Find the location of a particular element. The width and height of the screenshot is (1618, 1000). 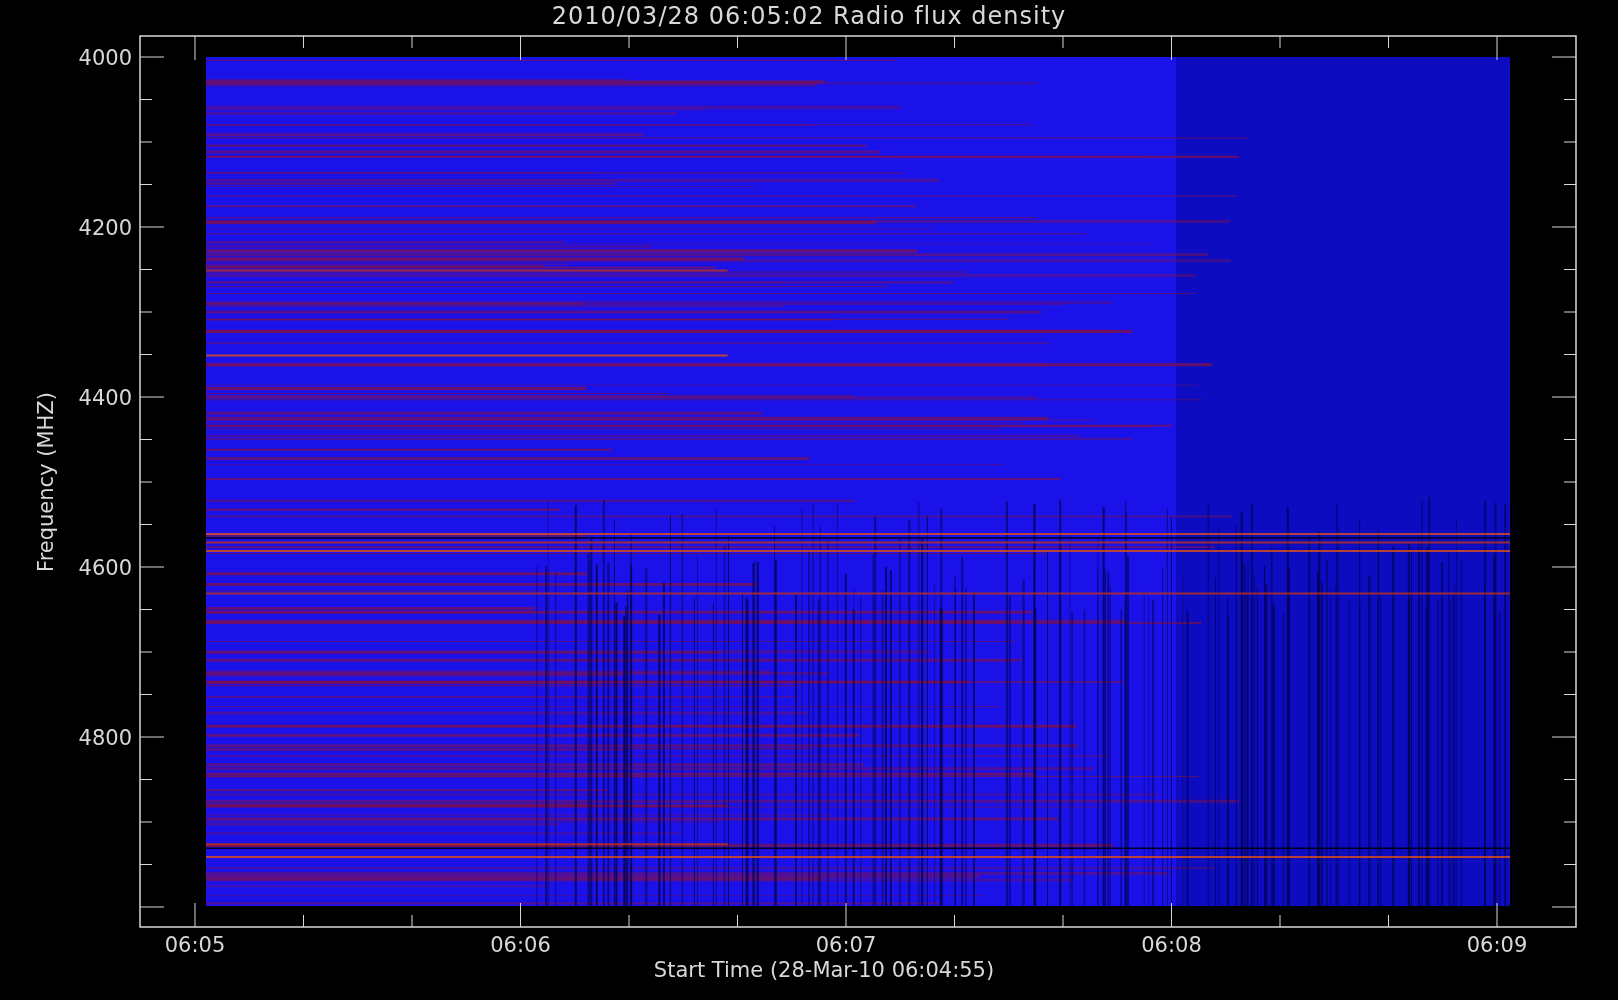

y-tick-label: 4000 is located at coordinates (105, 58).